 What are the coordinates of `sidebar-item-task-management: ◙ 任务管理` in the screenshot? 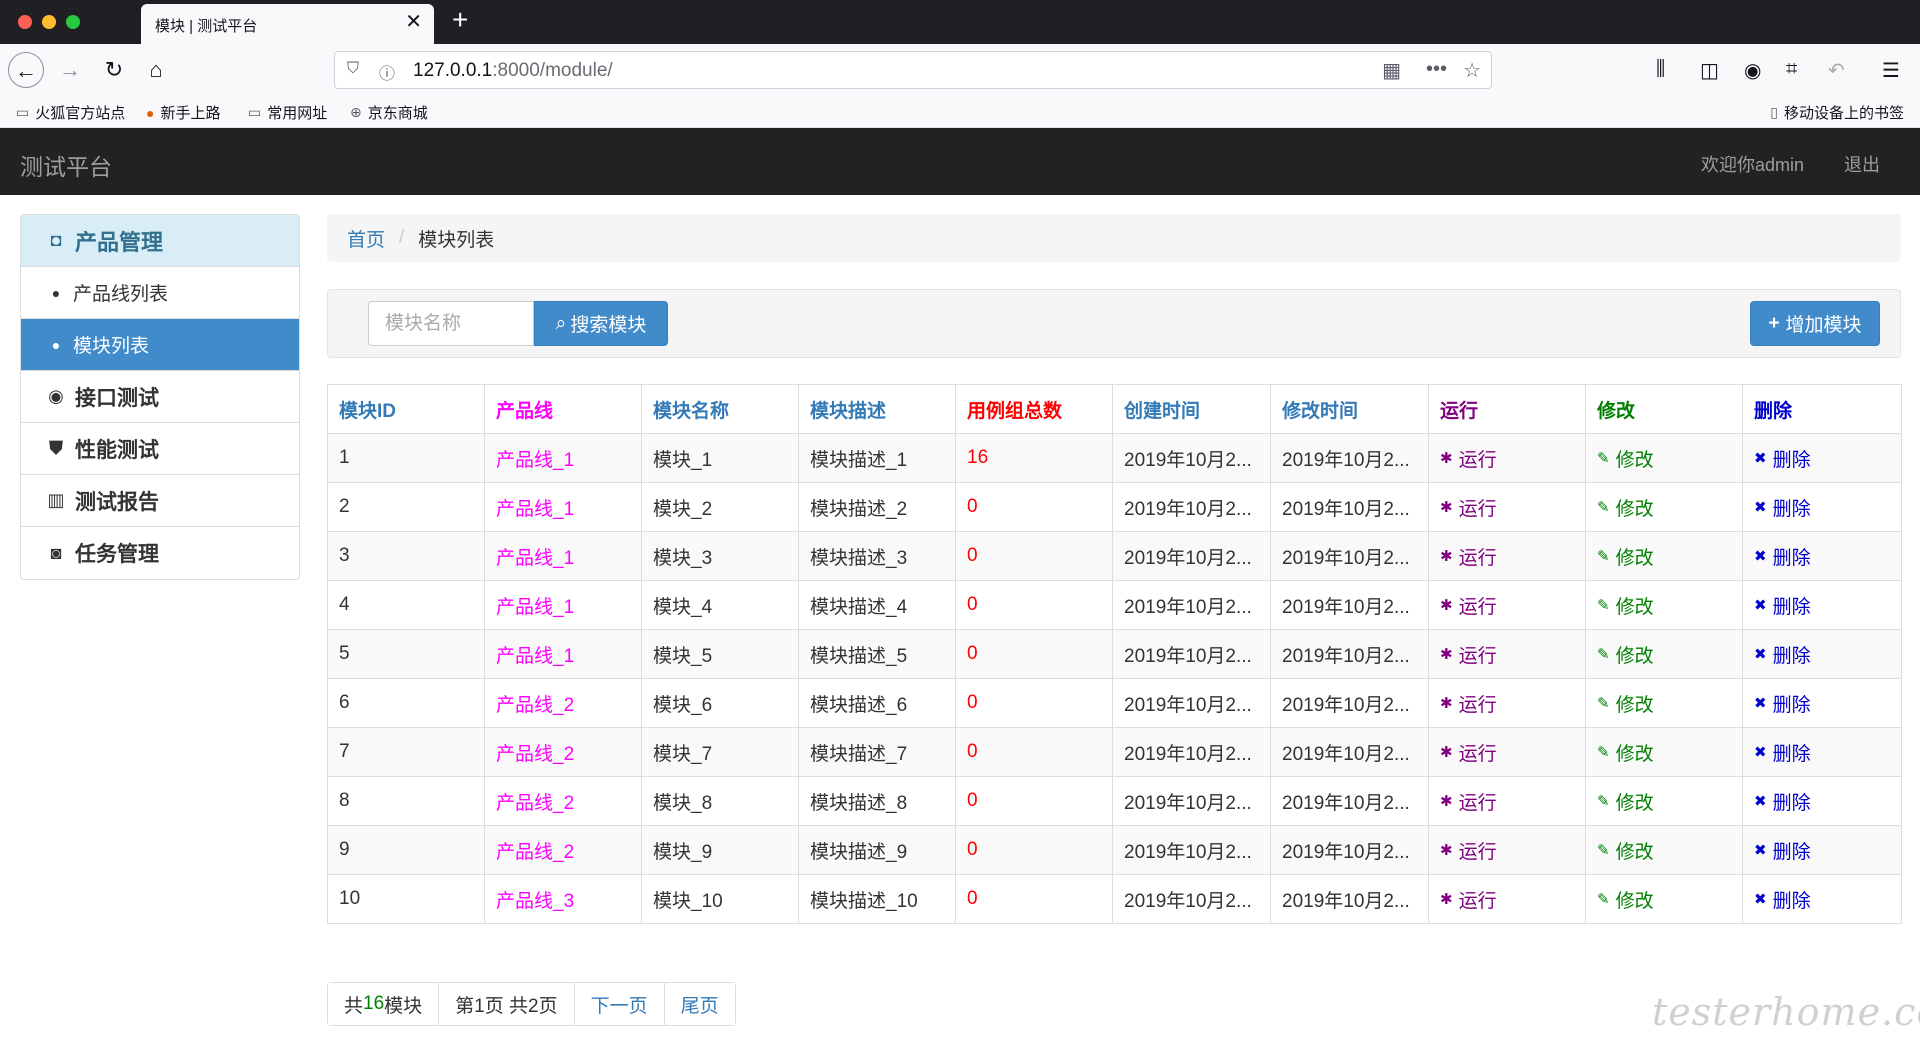 It's located at (160, 553).